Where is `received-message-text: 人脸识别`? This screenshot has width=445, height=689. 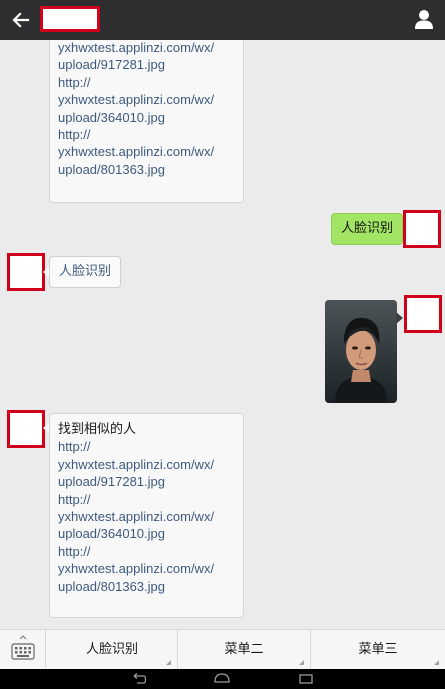
received-message-text: 人脸识别 is located at coordinates (85, 271).